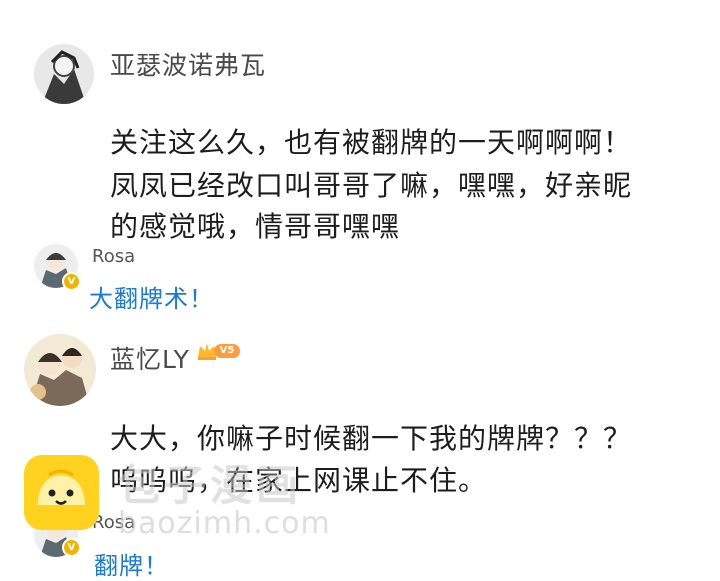 Image resolution: width=720 pixels, height=581 pixels. What do you see at coordinates (61, 492) in the screenshot?
I see `baozi-logo-icon` at bounding box center [61, 492].